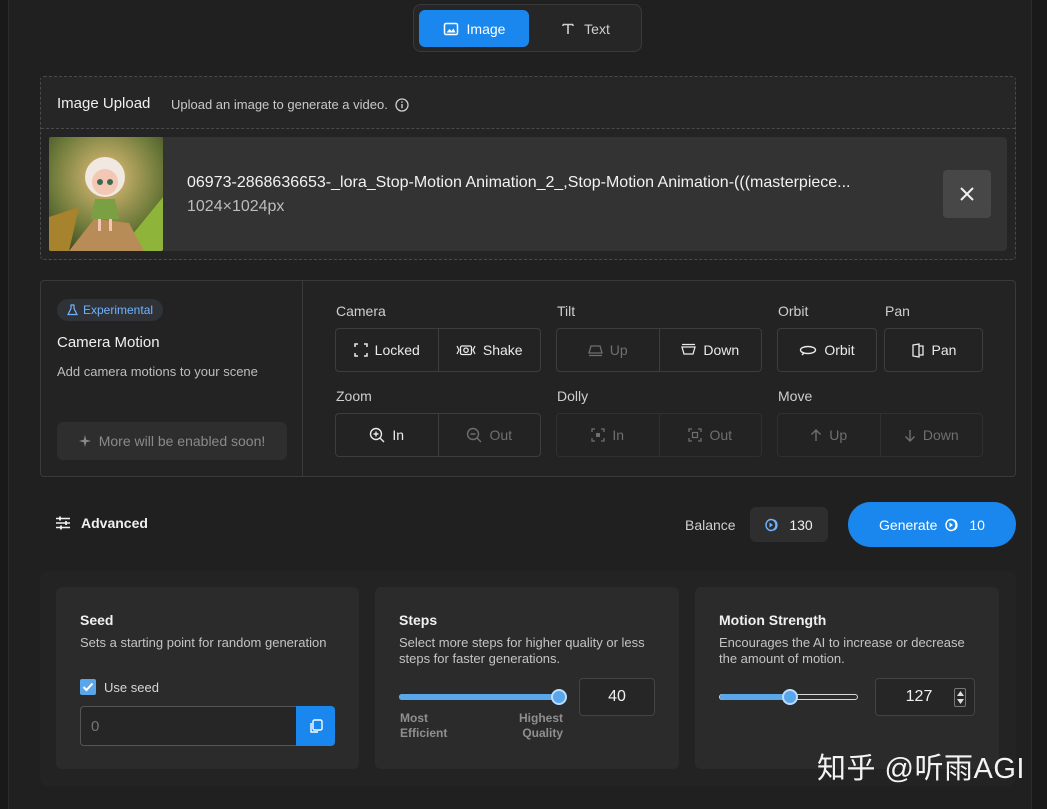 The height and width of the screenshot is (809, 1047). What do you see at coordinates (418, 620) in the screenshot?
I see `steps-title: Steps` at bounding box center [418, 620].